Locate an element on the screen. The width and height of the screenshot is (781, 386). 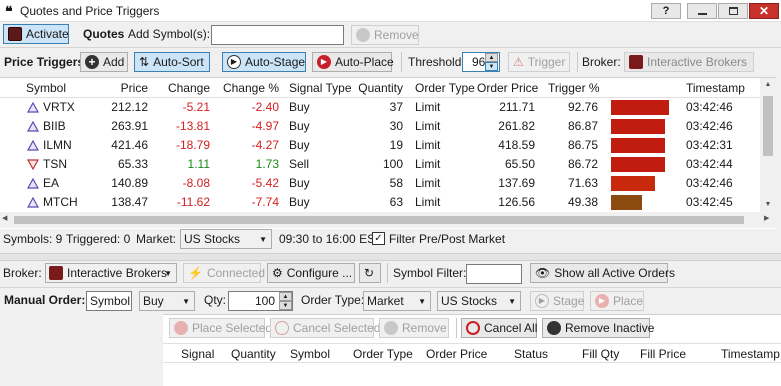
cell-signal: Sell is located at coordinates (299, 164).